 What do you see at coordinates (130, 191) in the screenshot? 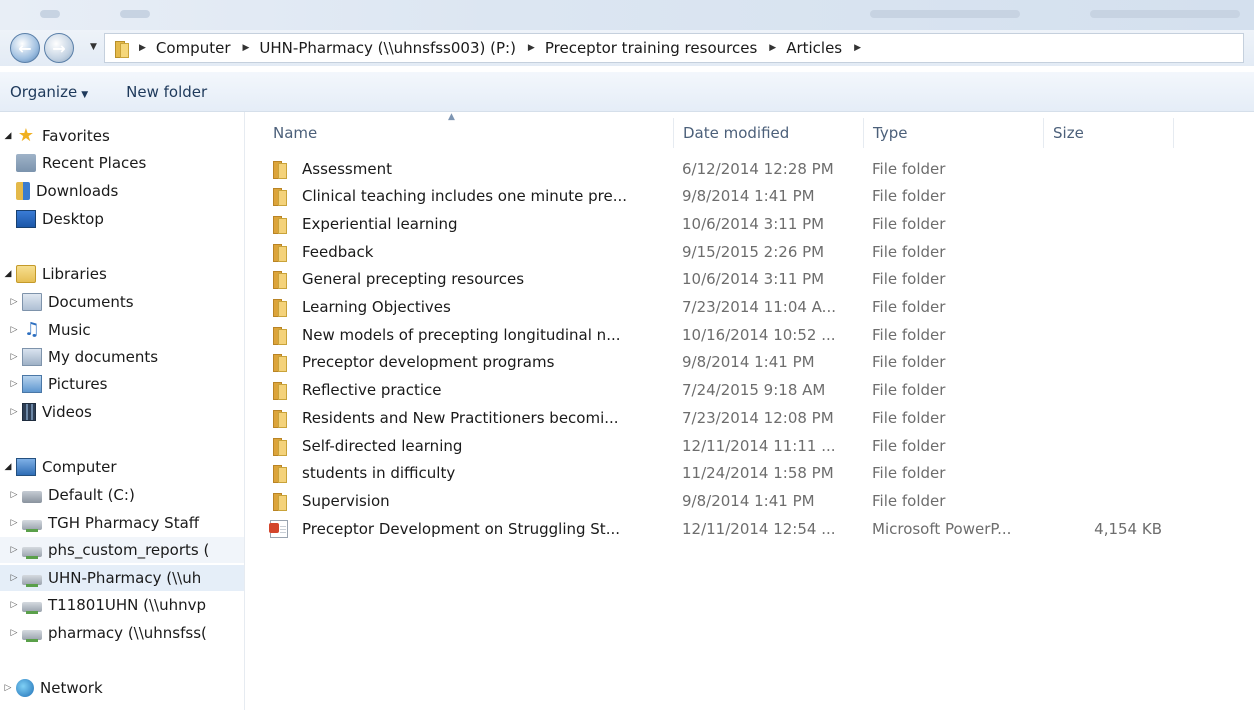
I see `sidebar-item-downloads: Downloads` at bounding box center [130, 191].